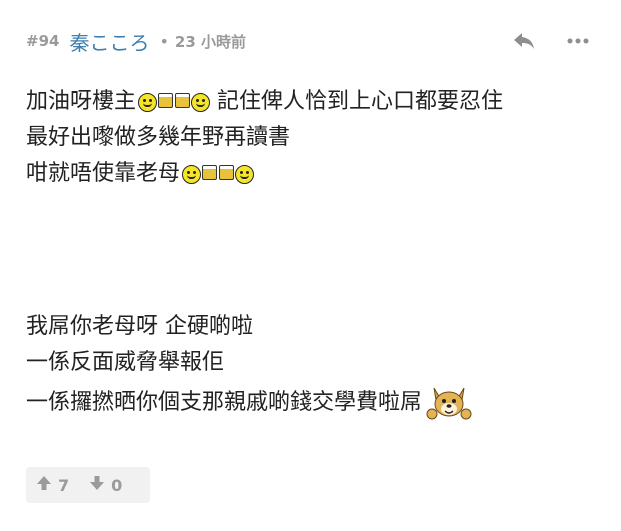 This screenshot has height=531, width=621. What do you see at coordinates (551, 41) in the screenshot?
I see `header-actions` at bounding box center [551, 41].